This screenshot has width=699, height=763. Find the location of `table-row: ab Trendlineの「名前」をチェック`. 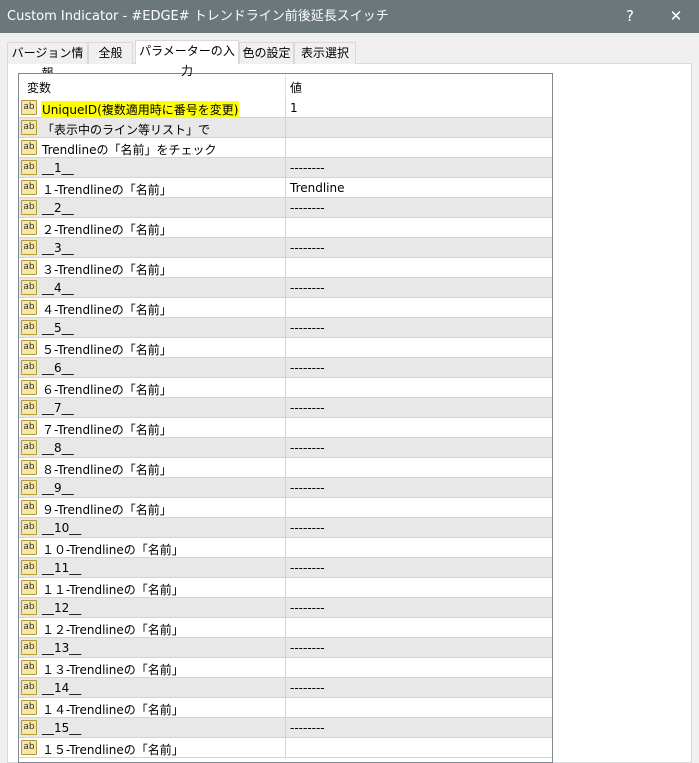

table-row: ab Trendlineの「名前」をチェック is located at coordinates (285, 148).